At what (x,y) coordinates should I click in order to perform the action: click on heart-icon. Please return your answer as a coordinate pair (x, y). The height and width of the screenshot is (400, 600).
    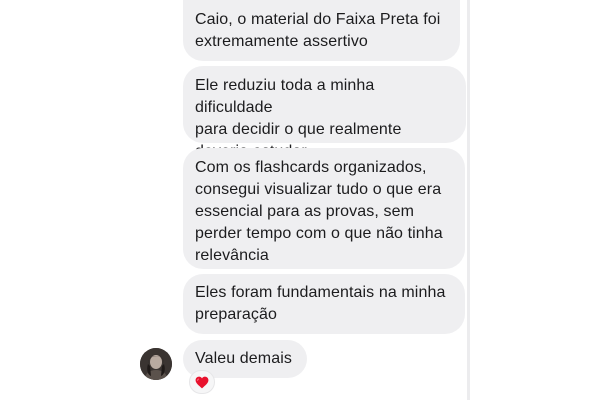
    Looking at the image, I should click on (202, 382).